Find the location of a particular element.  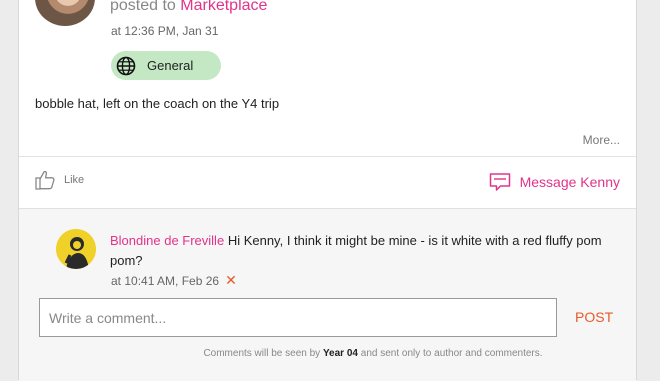

delete-comment-icon: ✕ is located at coordinates (231, 280).